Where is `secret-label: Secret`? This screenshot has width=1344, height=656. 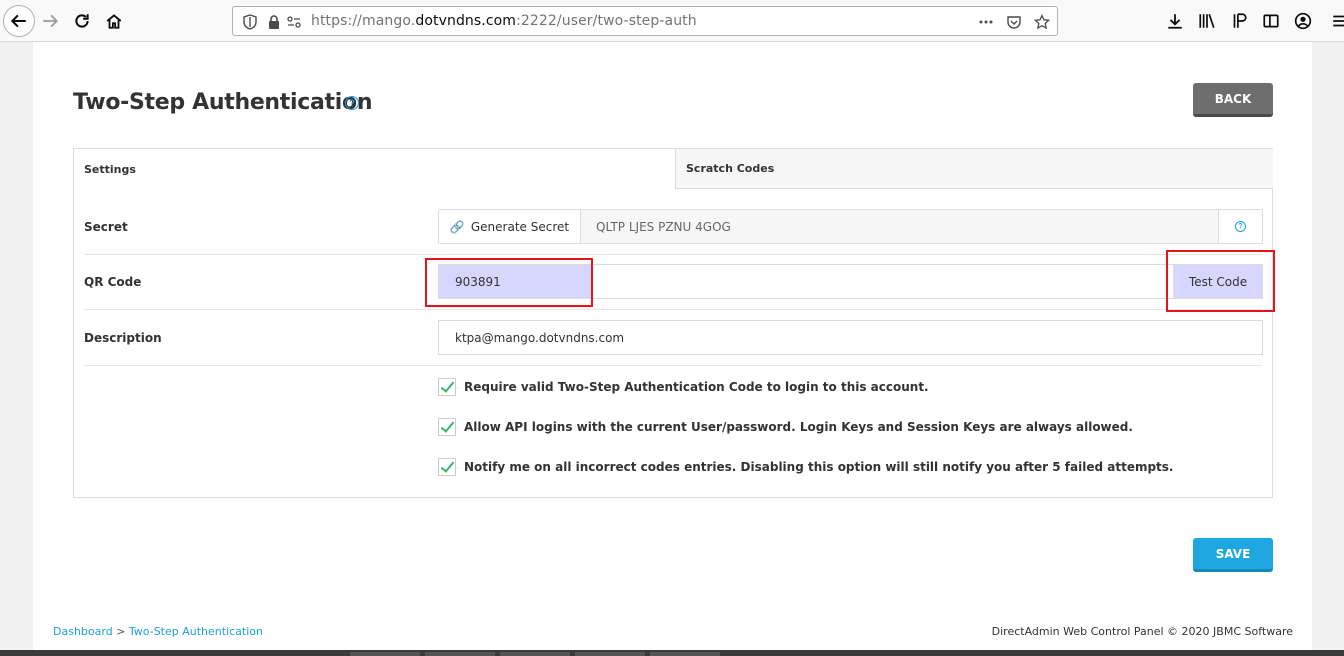 secret-label: Secret is located at coordinates (106, 227).